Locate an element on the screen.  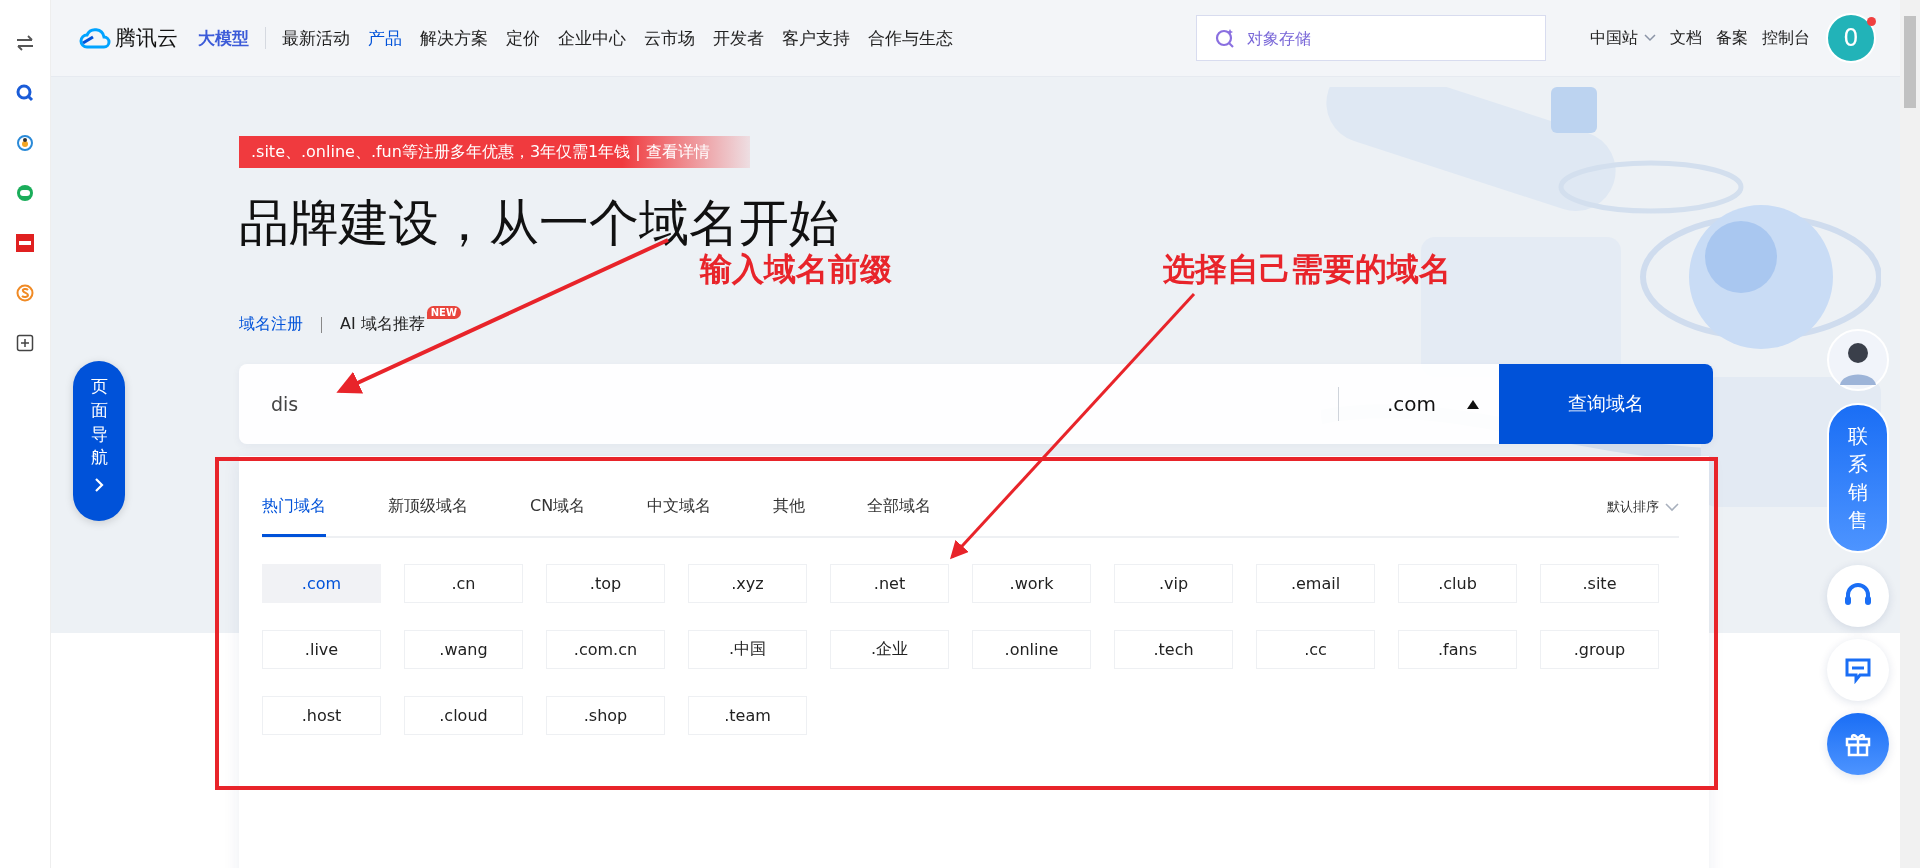
domain-tab: 全部域名 is located at coordinates (899, 508).